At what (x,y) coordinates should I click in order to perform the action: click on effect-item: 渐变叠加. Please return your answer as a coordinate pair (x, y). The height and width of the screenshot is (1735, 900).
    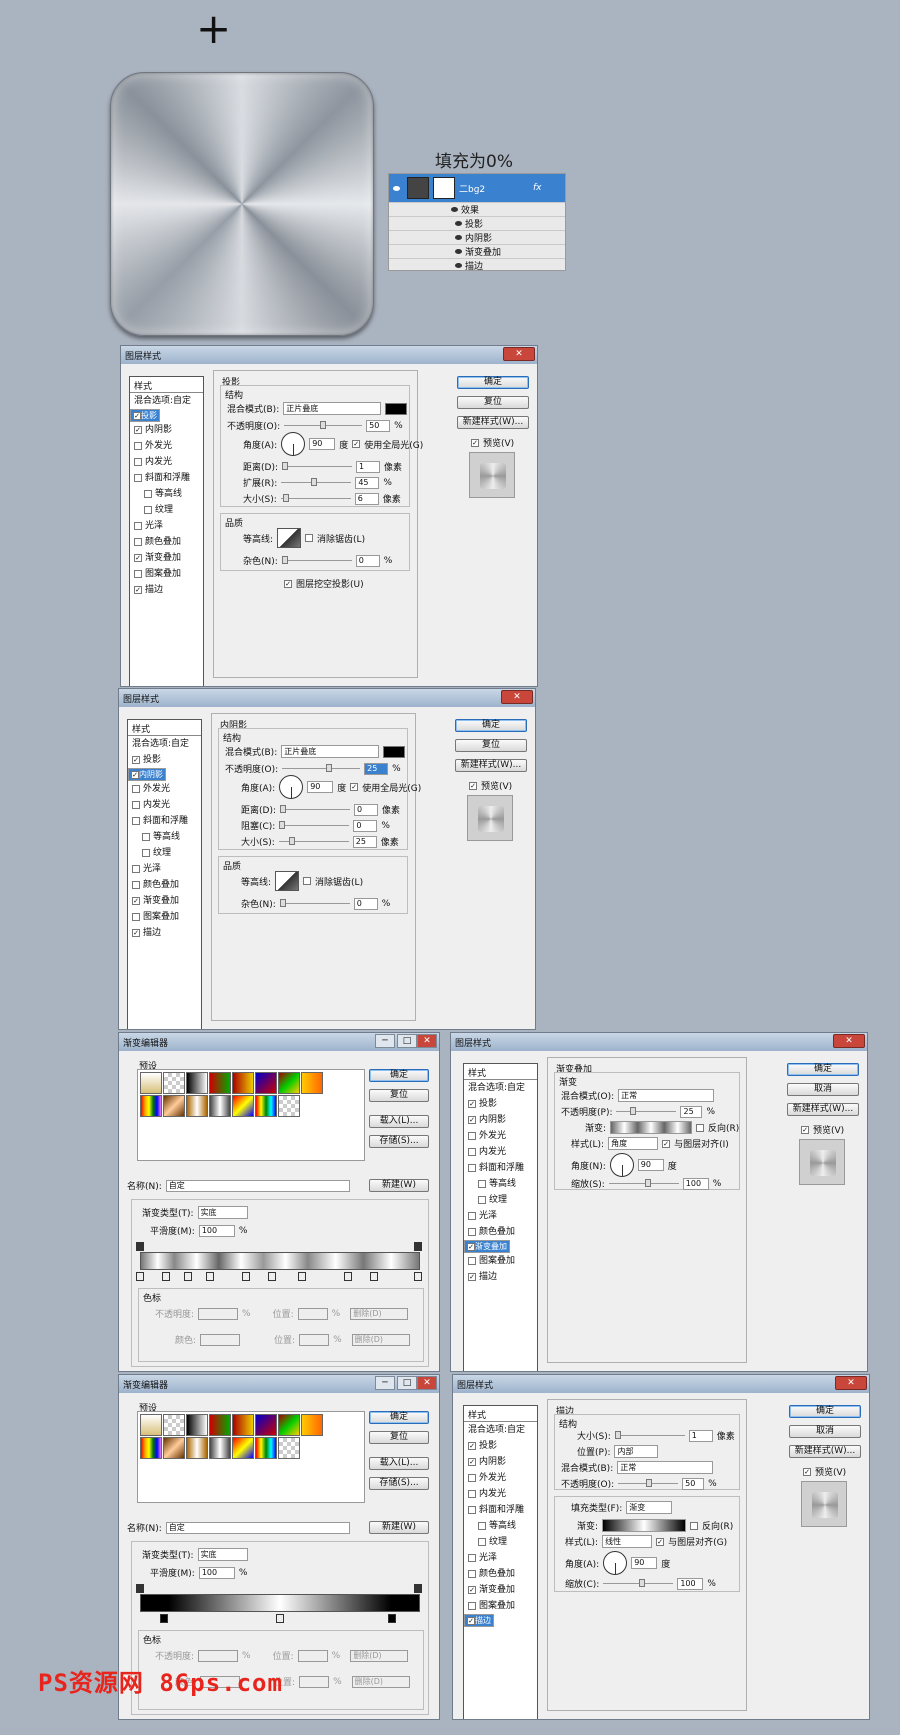
    Looking at the image, I should click on (477, 251).